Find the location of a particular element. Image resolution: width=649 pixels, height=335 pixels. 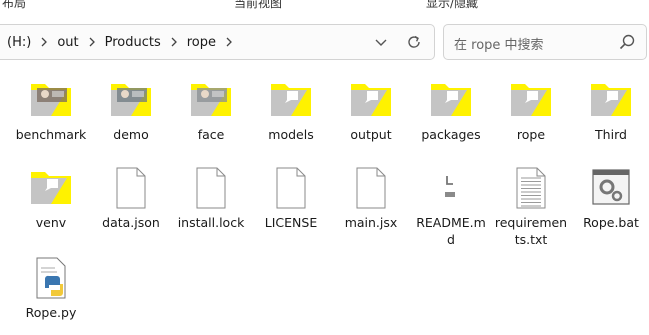

file-item: packages is located at coordinates (451, 109).